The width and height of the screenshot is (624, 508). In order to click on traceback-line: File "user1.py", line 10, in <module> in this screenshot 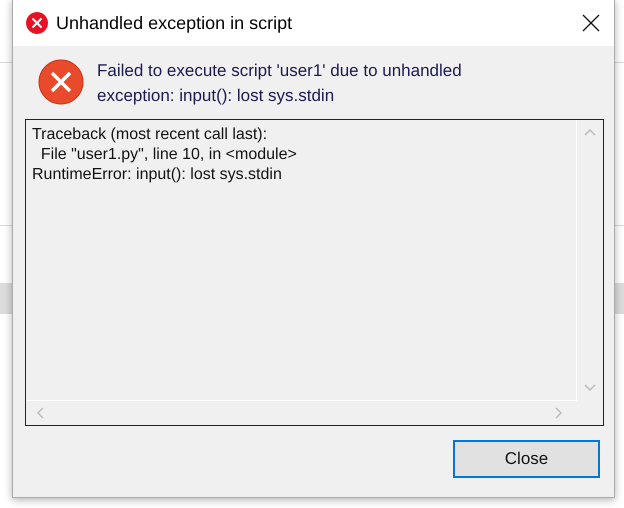, I will do `click(169, 155)`.